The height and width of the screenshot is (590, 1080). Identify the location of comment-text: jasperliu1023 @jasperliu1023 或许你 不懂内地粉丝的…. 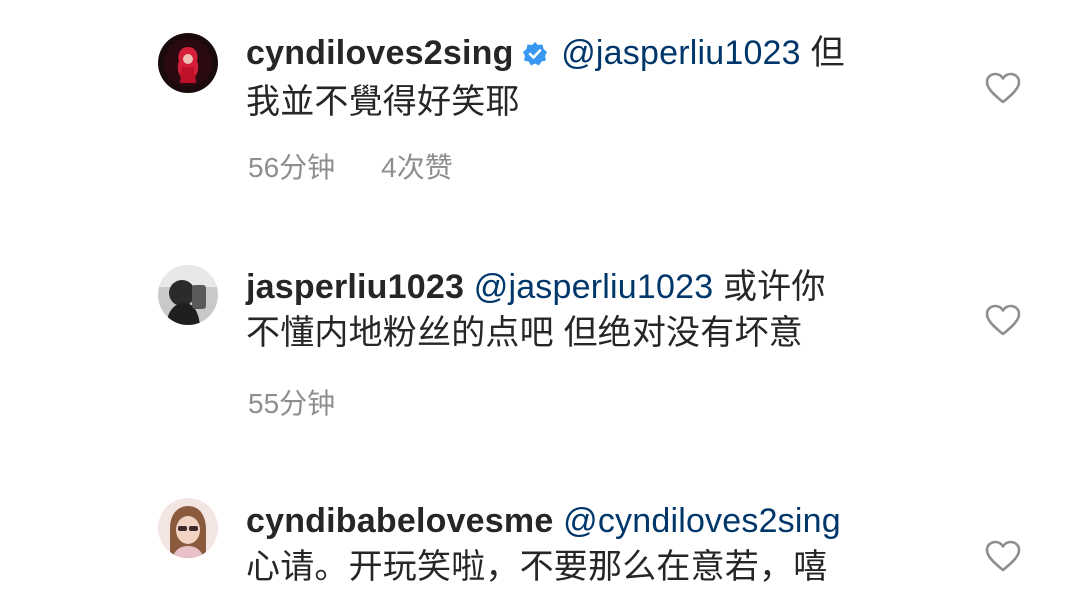
(586, 310).